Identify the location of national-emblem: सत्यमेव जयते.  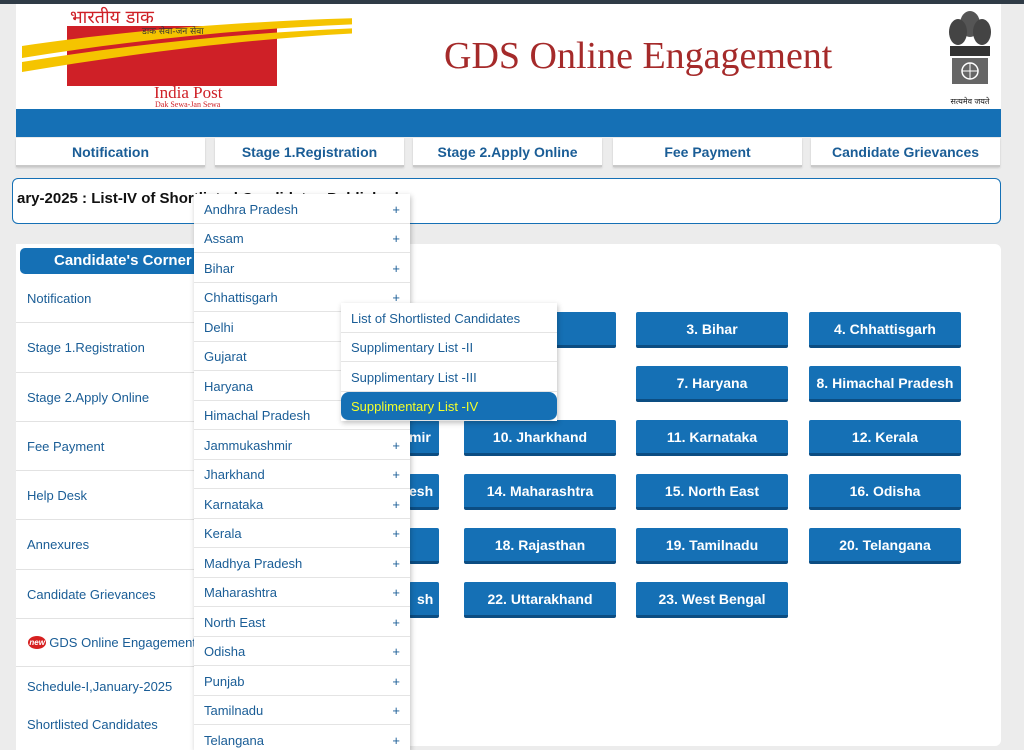
(970, 56).